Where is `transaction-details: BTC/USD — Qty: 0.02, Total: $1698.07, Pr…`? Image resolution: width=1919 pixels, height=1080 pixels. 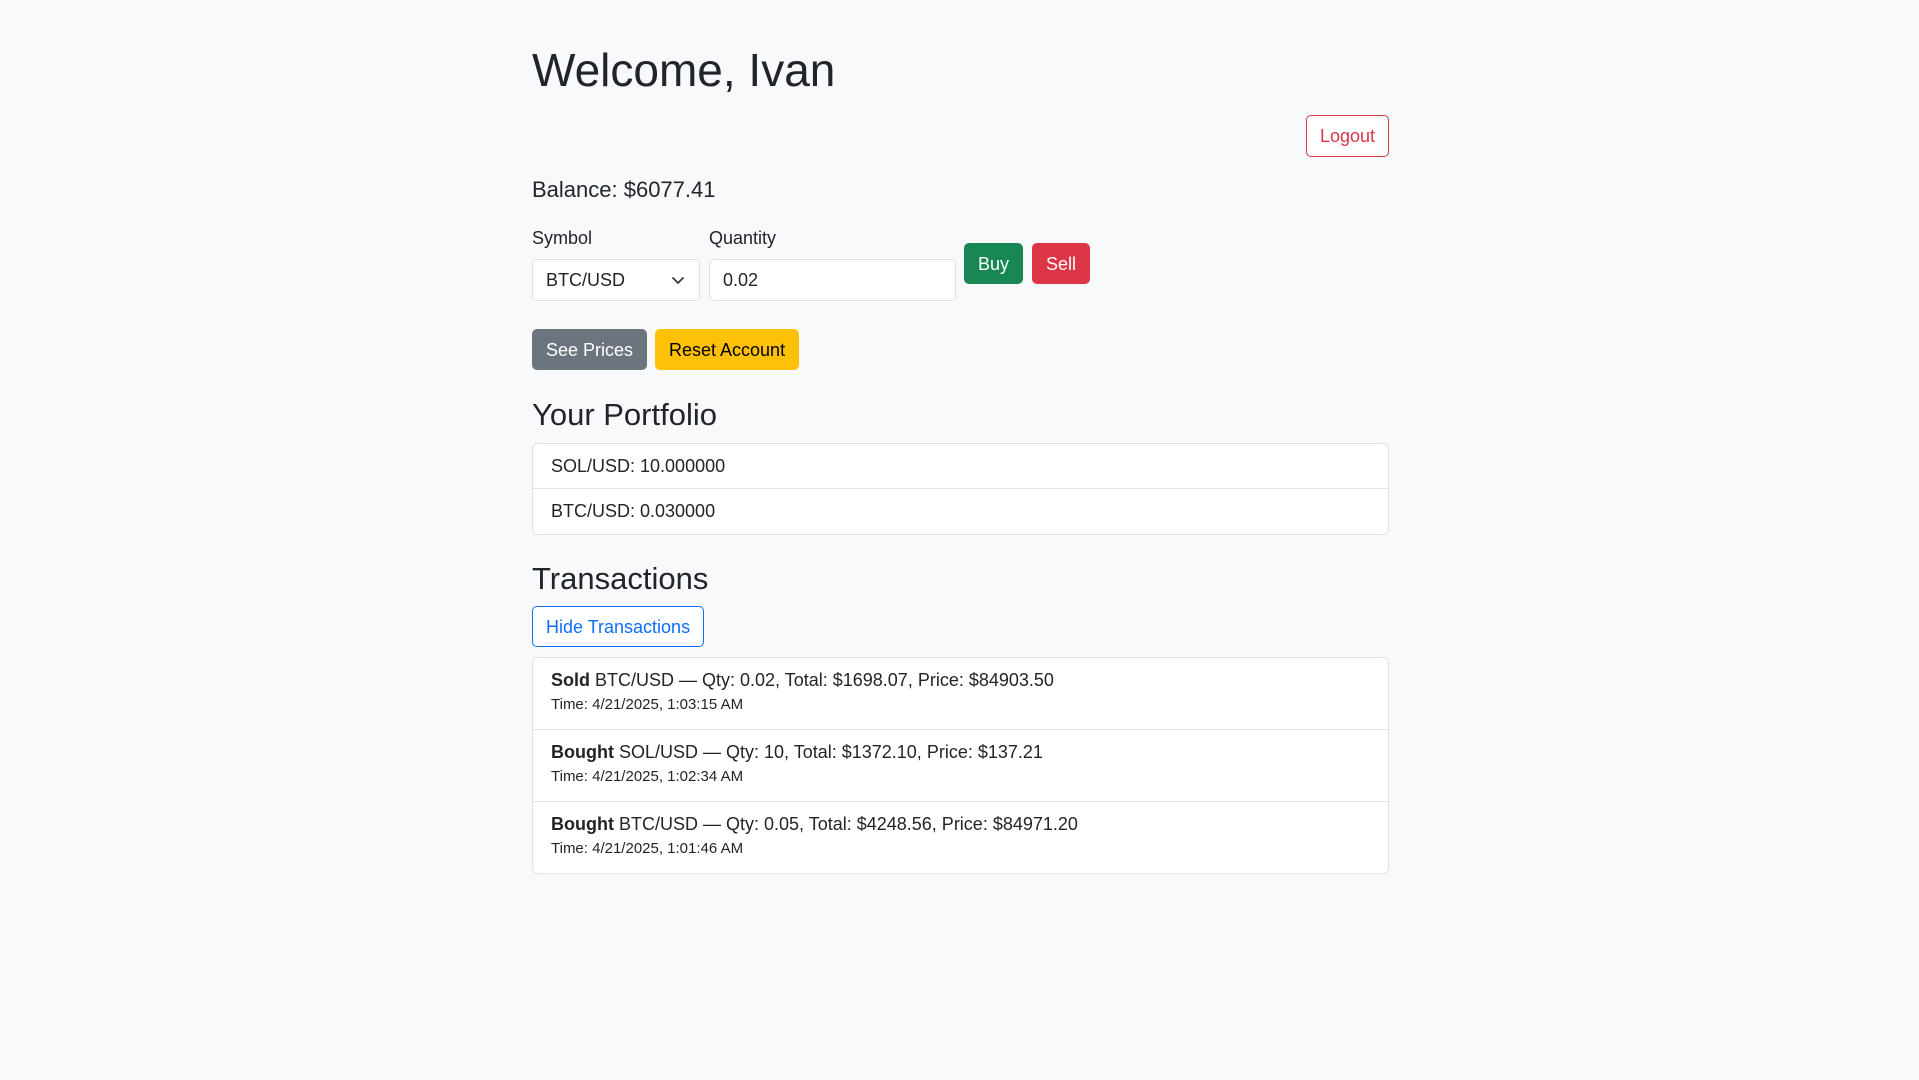
transaction-details: BTC/USD — Qty: 0.02, Total: $1698.07, Pr… is located at coordinates (822, 680).